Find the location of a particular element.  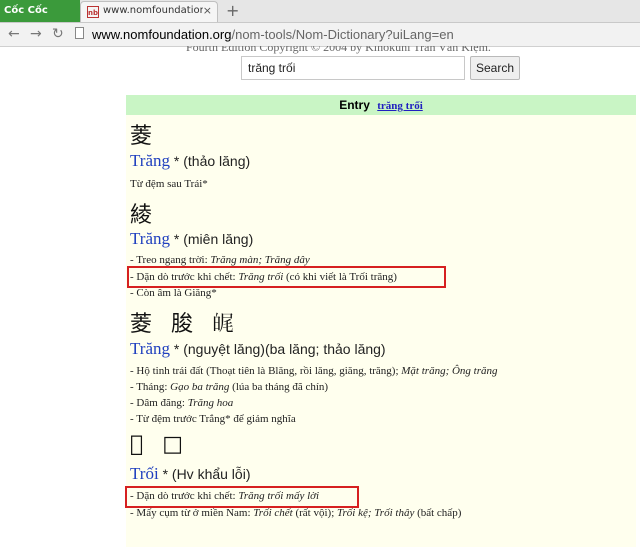

headword: Trăng * (miên lăng) is located at coordinates (191, 239).